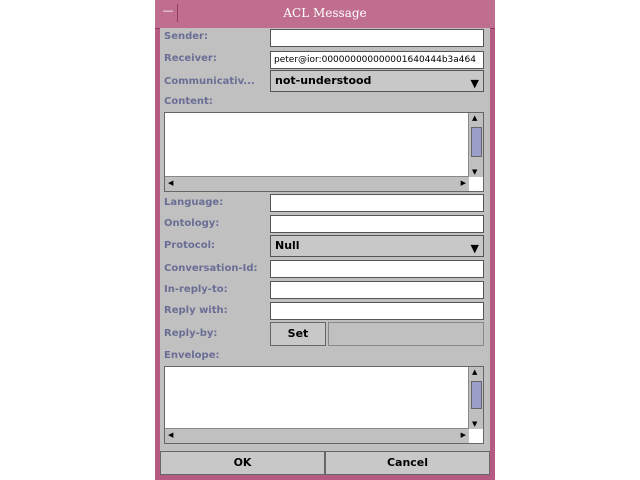 The image size is (640, 480). I want to click on protocol-value: Null, so click(287, 245).